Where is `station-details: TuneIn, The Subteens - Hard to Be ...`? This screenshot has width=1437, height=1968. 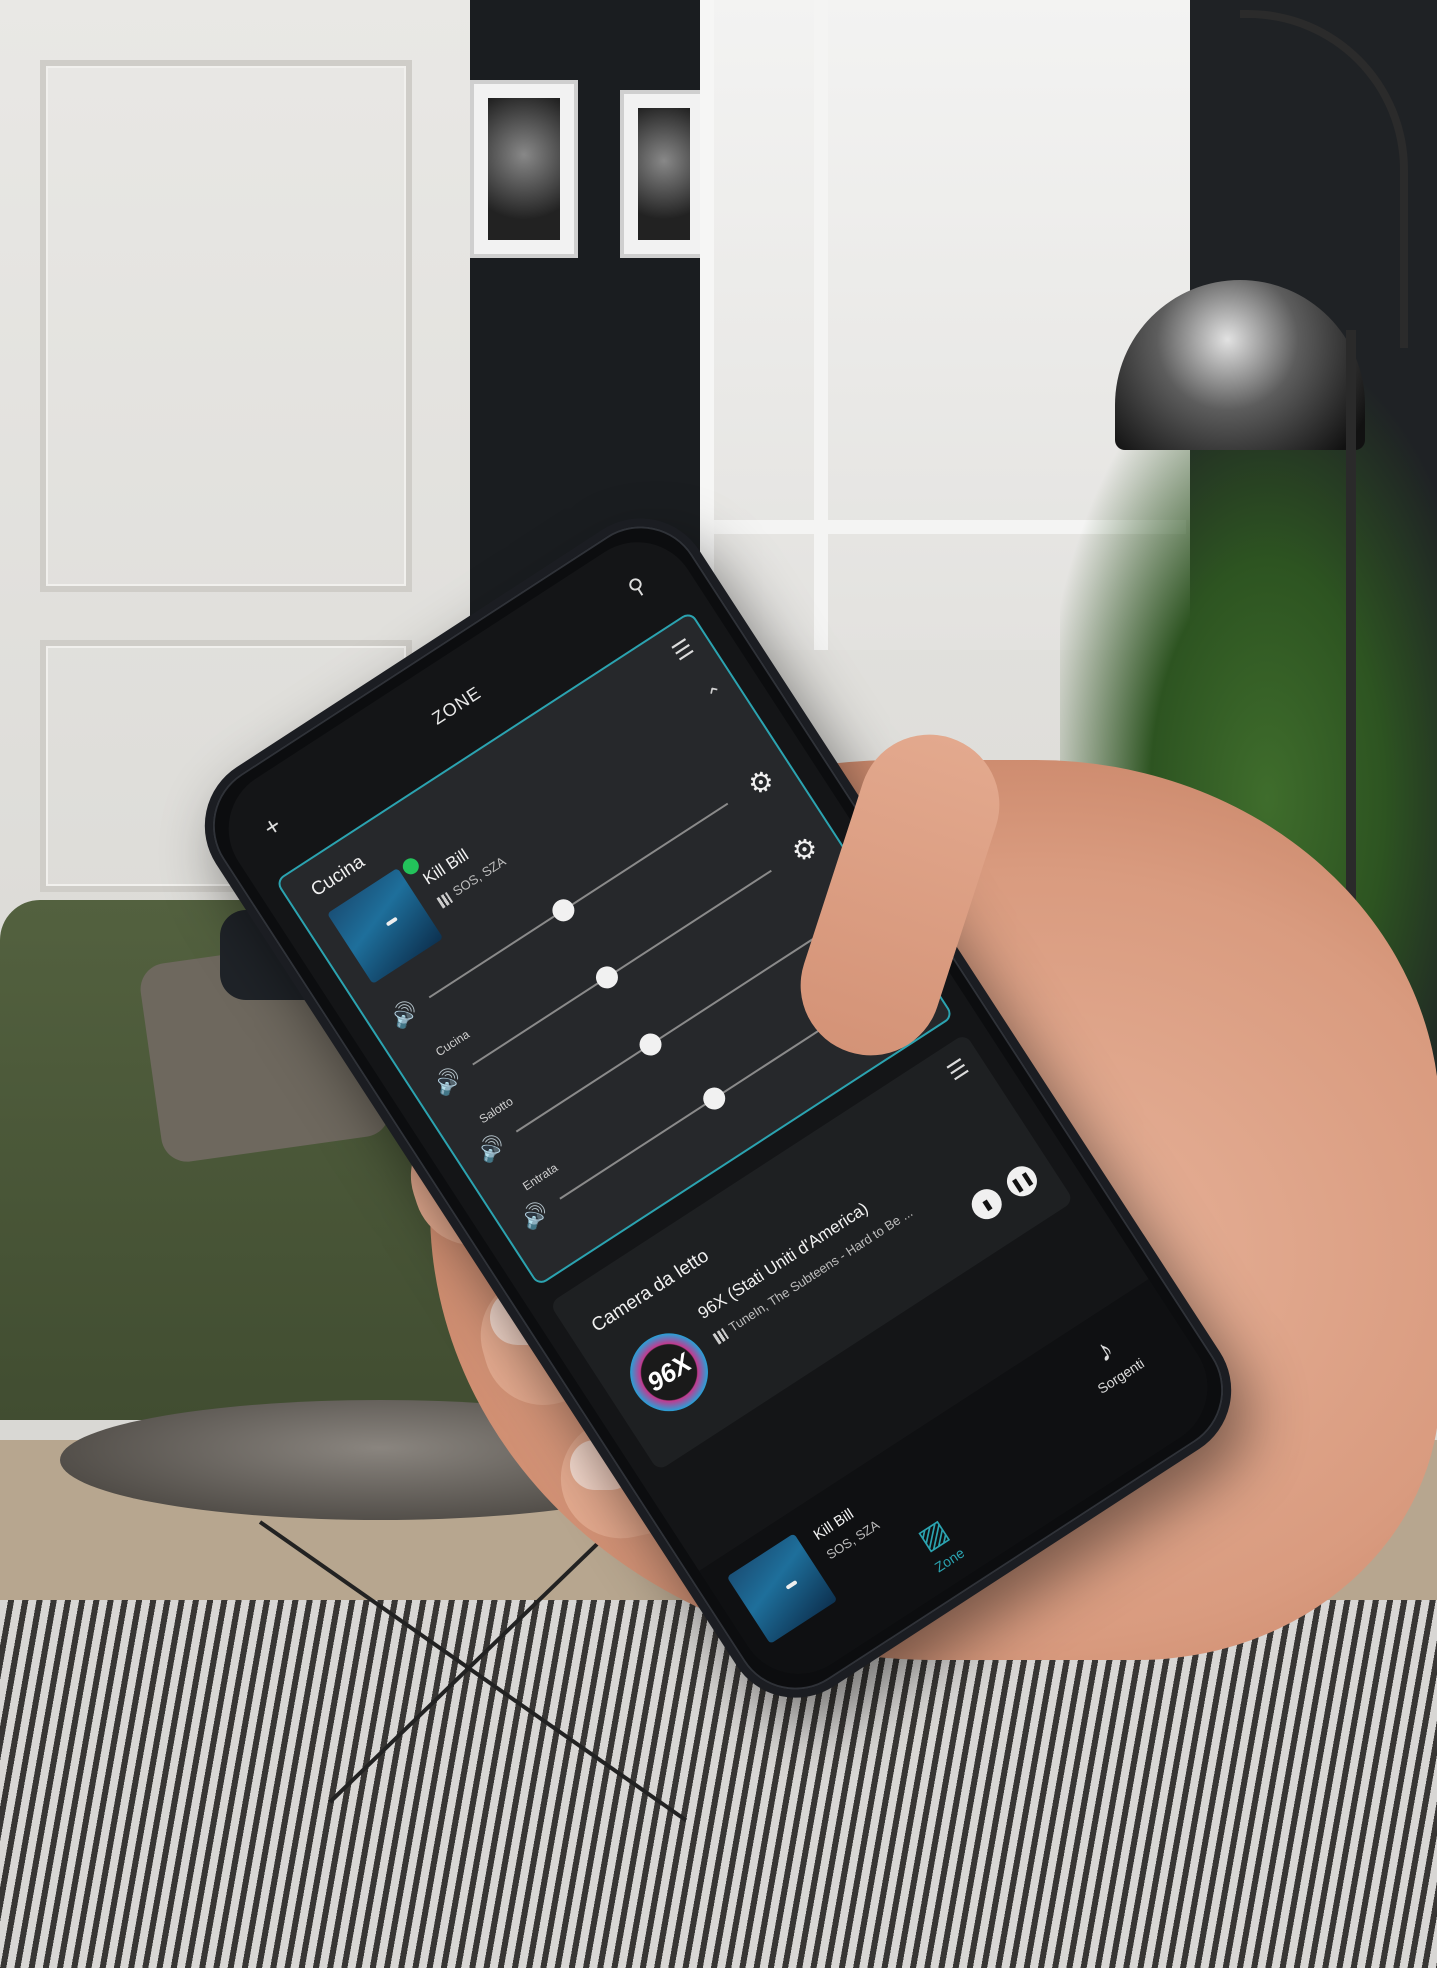 station-details: TuneIn, The Subteens - Hard to Be ... is located at coordinates (813, 1275).